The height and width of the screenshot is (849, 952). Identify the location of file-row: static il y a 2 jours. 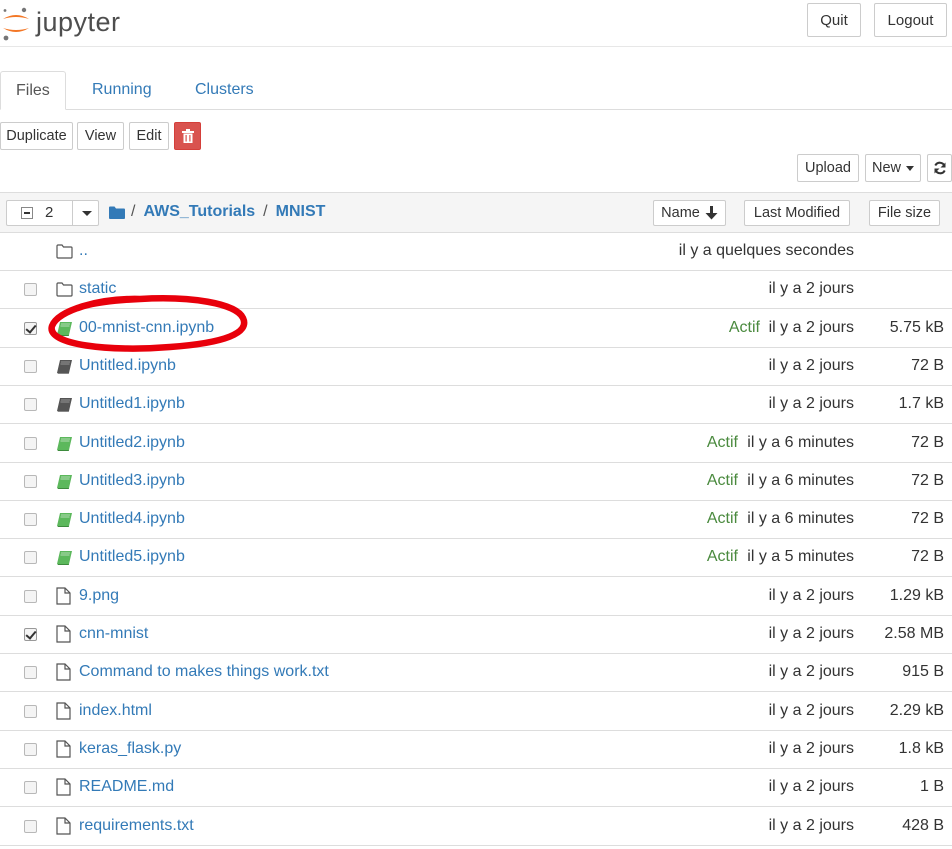
(476, 290).